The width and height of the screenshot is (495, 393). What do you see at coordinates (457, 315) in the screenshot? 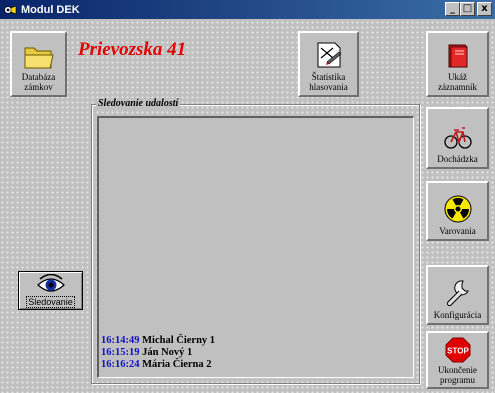
I see `konfiguracia-label: Konfigurácia` at bounding box center [457, 315].